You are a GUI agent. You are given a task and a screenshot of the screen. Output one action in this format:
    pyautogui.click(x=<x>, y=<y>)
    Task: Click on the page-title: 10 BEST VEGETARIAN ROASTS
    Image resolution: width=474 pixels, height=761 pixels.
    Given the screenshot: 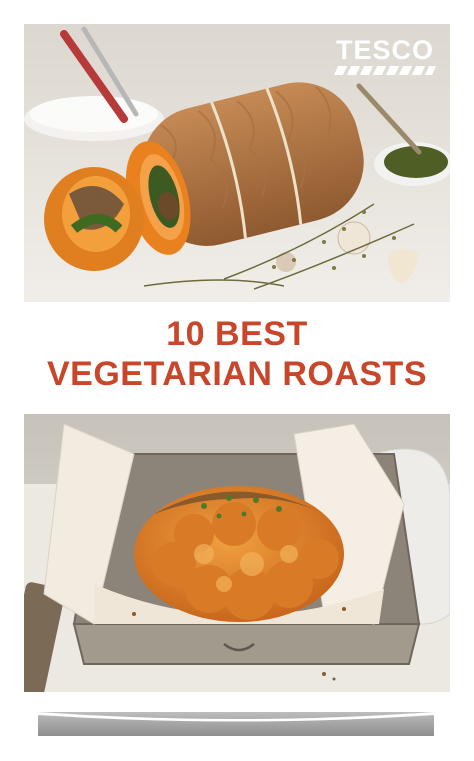 What is the action you would take?
    pyautogui.click(x=237, y=354)
    